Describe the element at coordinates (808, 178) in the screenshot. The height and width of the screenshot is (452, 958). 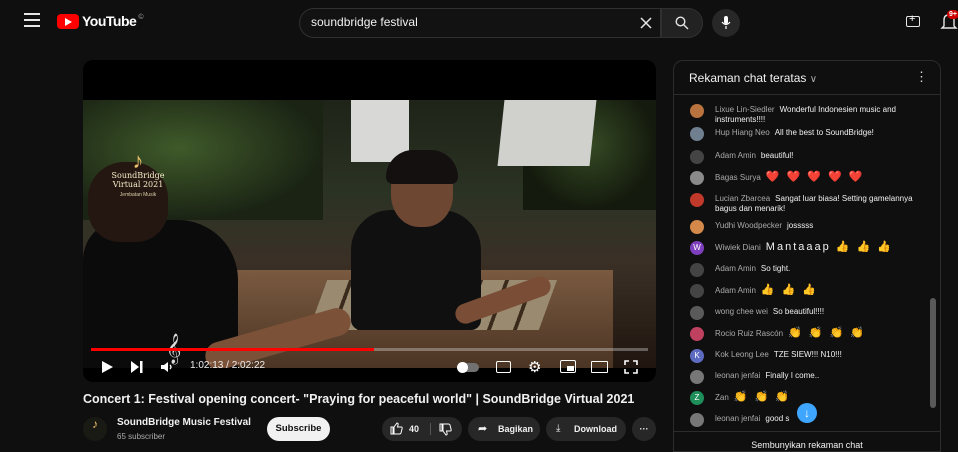
I see `chat-message: Bagas Surya ❤️ ❤️ ❤️ ❤️ ❤️` at that location.